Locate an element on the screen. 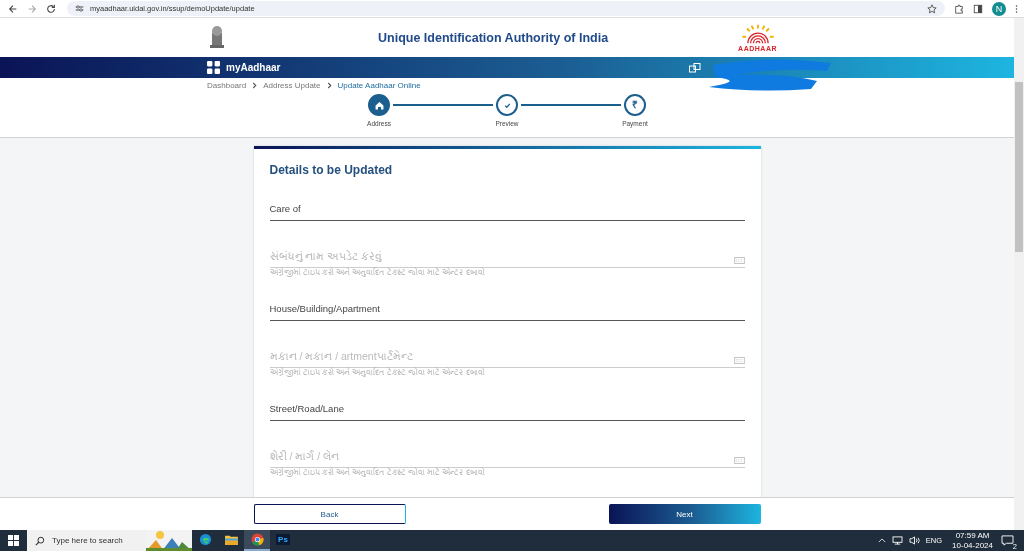  breadcrumb-link: Address Update is located at coordinates (292, 85).